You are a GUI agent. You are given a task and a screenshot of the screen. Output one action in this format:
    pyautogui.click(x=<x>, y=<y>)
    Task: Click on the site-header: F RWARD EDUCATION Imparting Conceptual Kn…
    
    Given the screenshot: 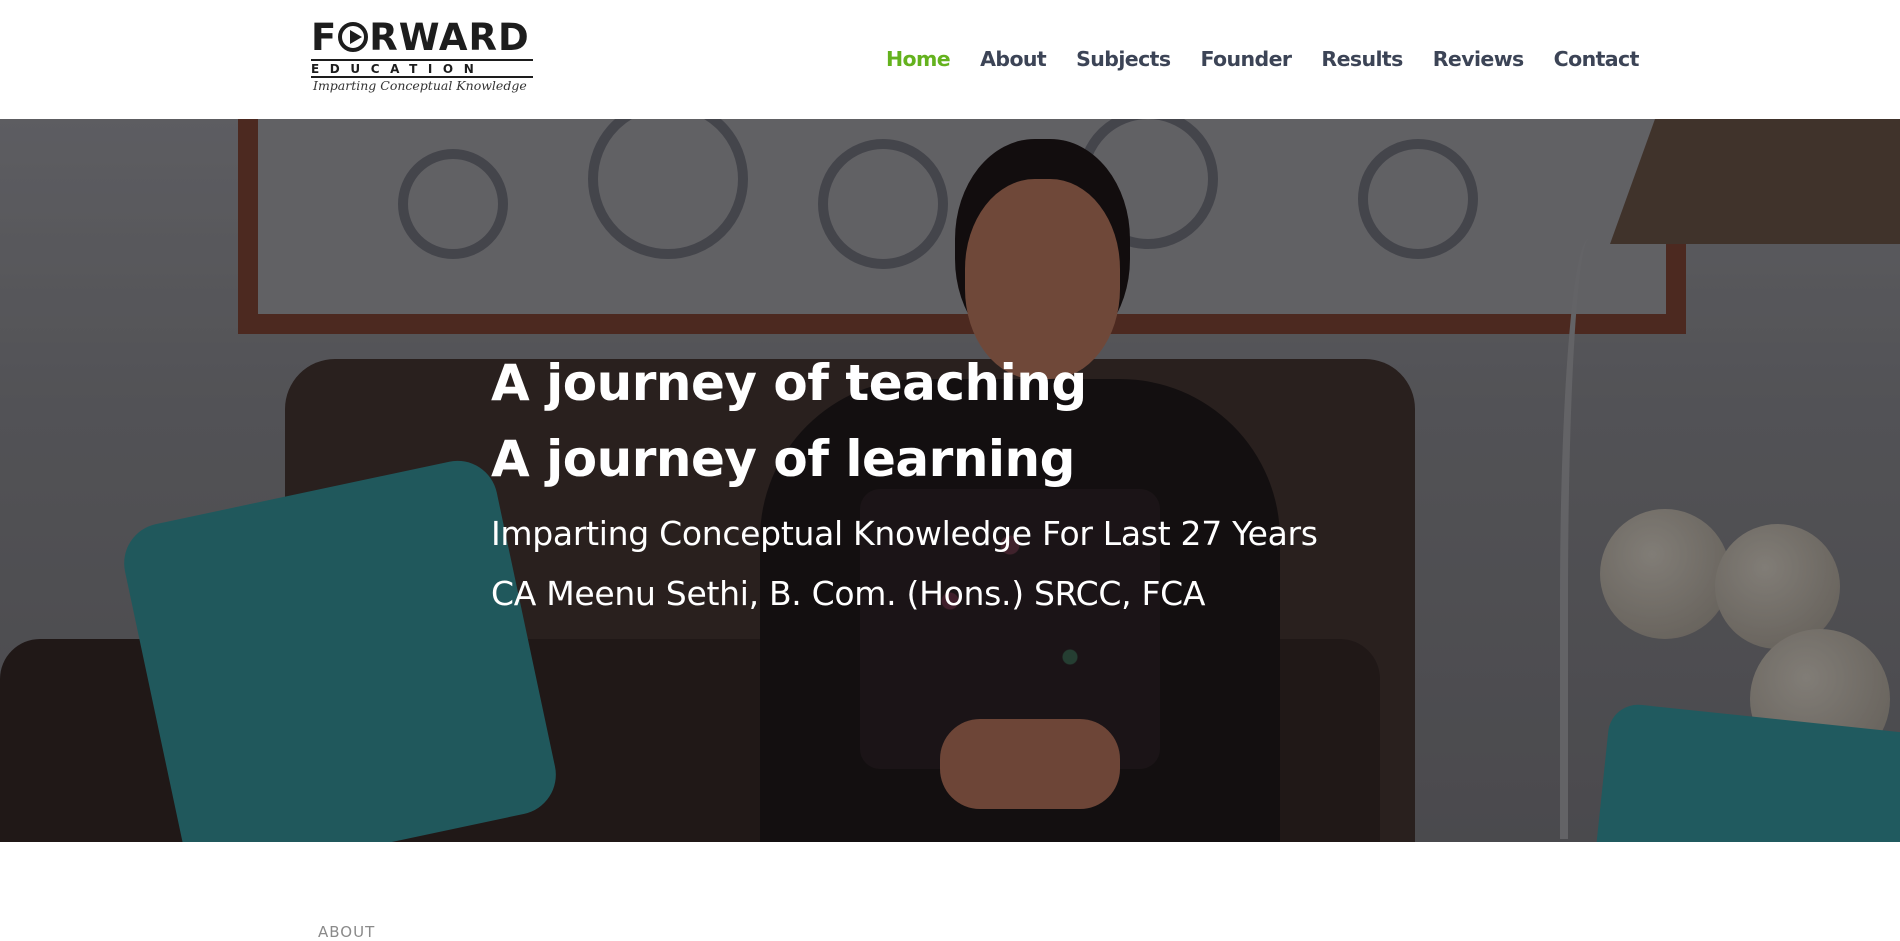 What is the action you would take?
    pyautogui.click(x=950, y=59)
    